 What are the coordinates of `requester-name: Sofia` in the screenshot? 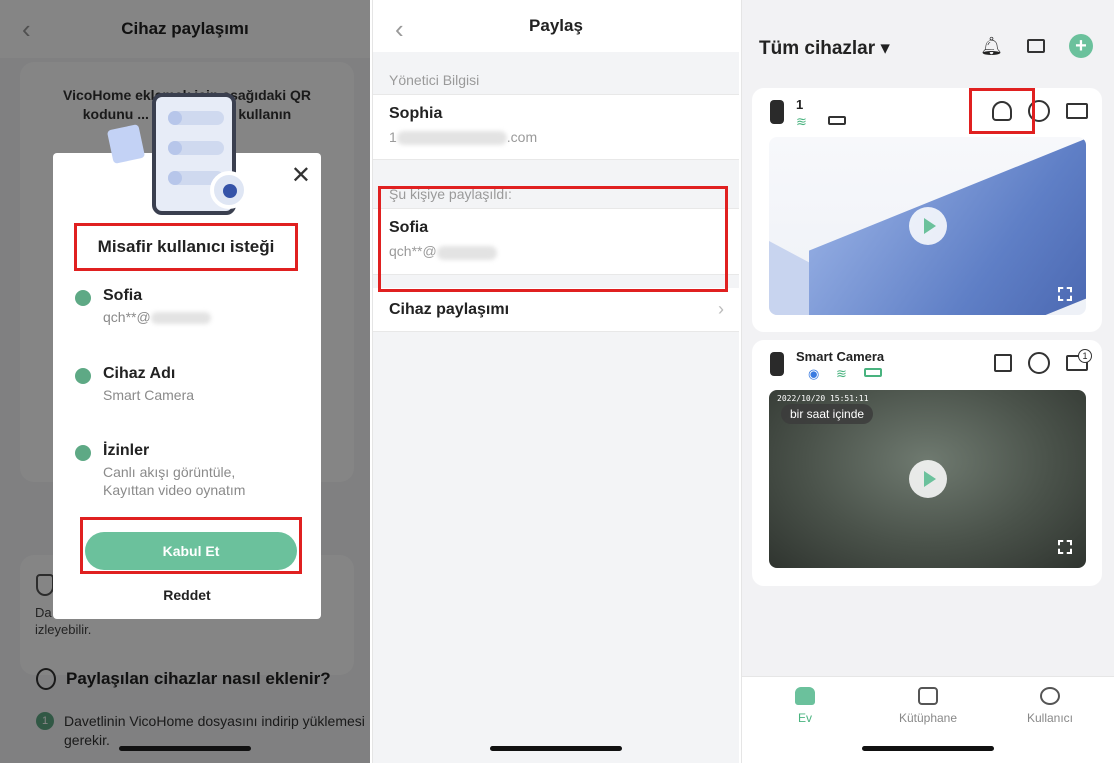 It's located at (123, 295).